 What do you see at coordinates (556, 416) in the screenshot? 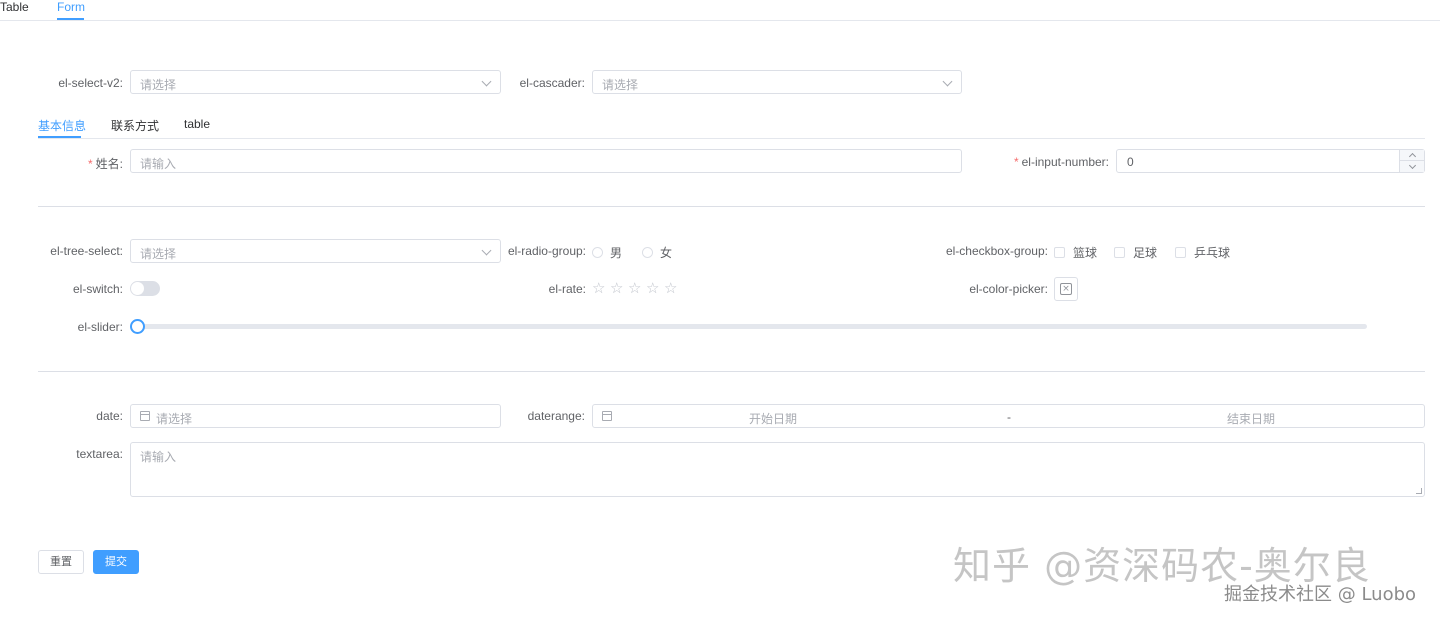
I see `daterange-label: daterange:` at bounding box center [556, 416].